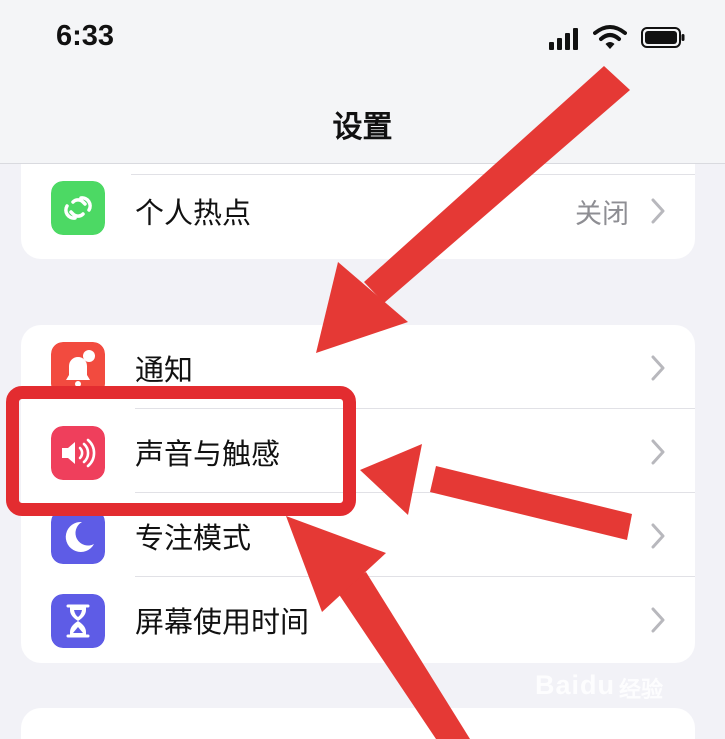 This screenshot has width=725, height=739. Describe the element at coordinates (181, 451) in the screenshot. I see `highlight-box` at that location.